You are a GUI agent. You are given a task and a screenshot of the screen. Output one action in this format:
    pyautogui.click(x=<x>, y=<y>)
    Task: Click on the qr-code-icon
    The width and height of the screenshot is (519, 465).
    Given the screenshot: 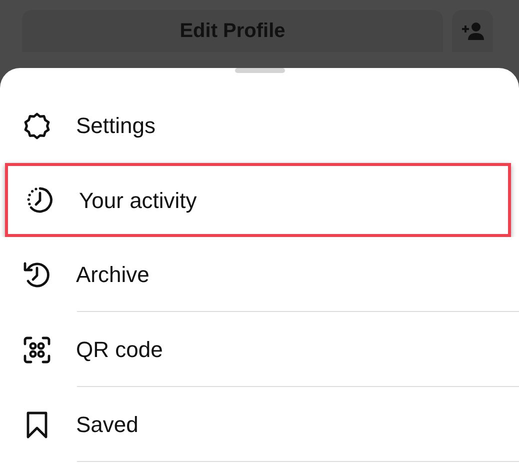 What is the action you would take?
    pyautogui.click(x=37, y=349)
    